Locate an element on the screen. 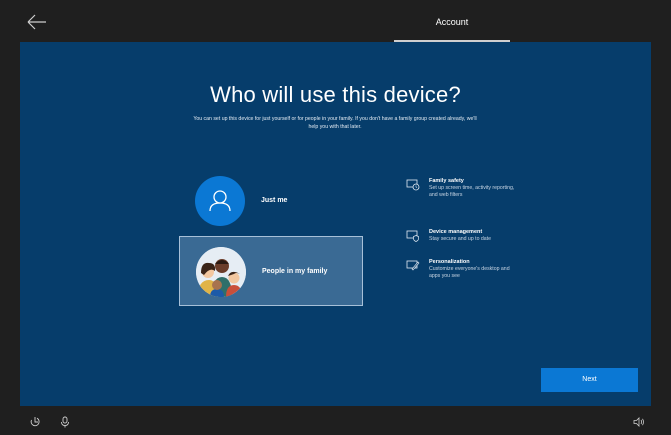  feature-title: Device management is located at coordinates (456, 232).